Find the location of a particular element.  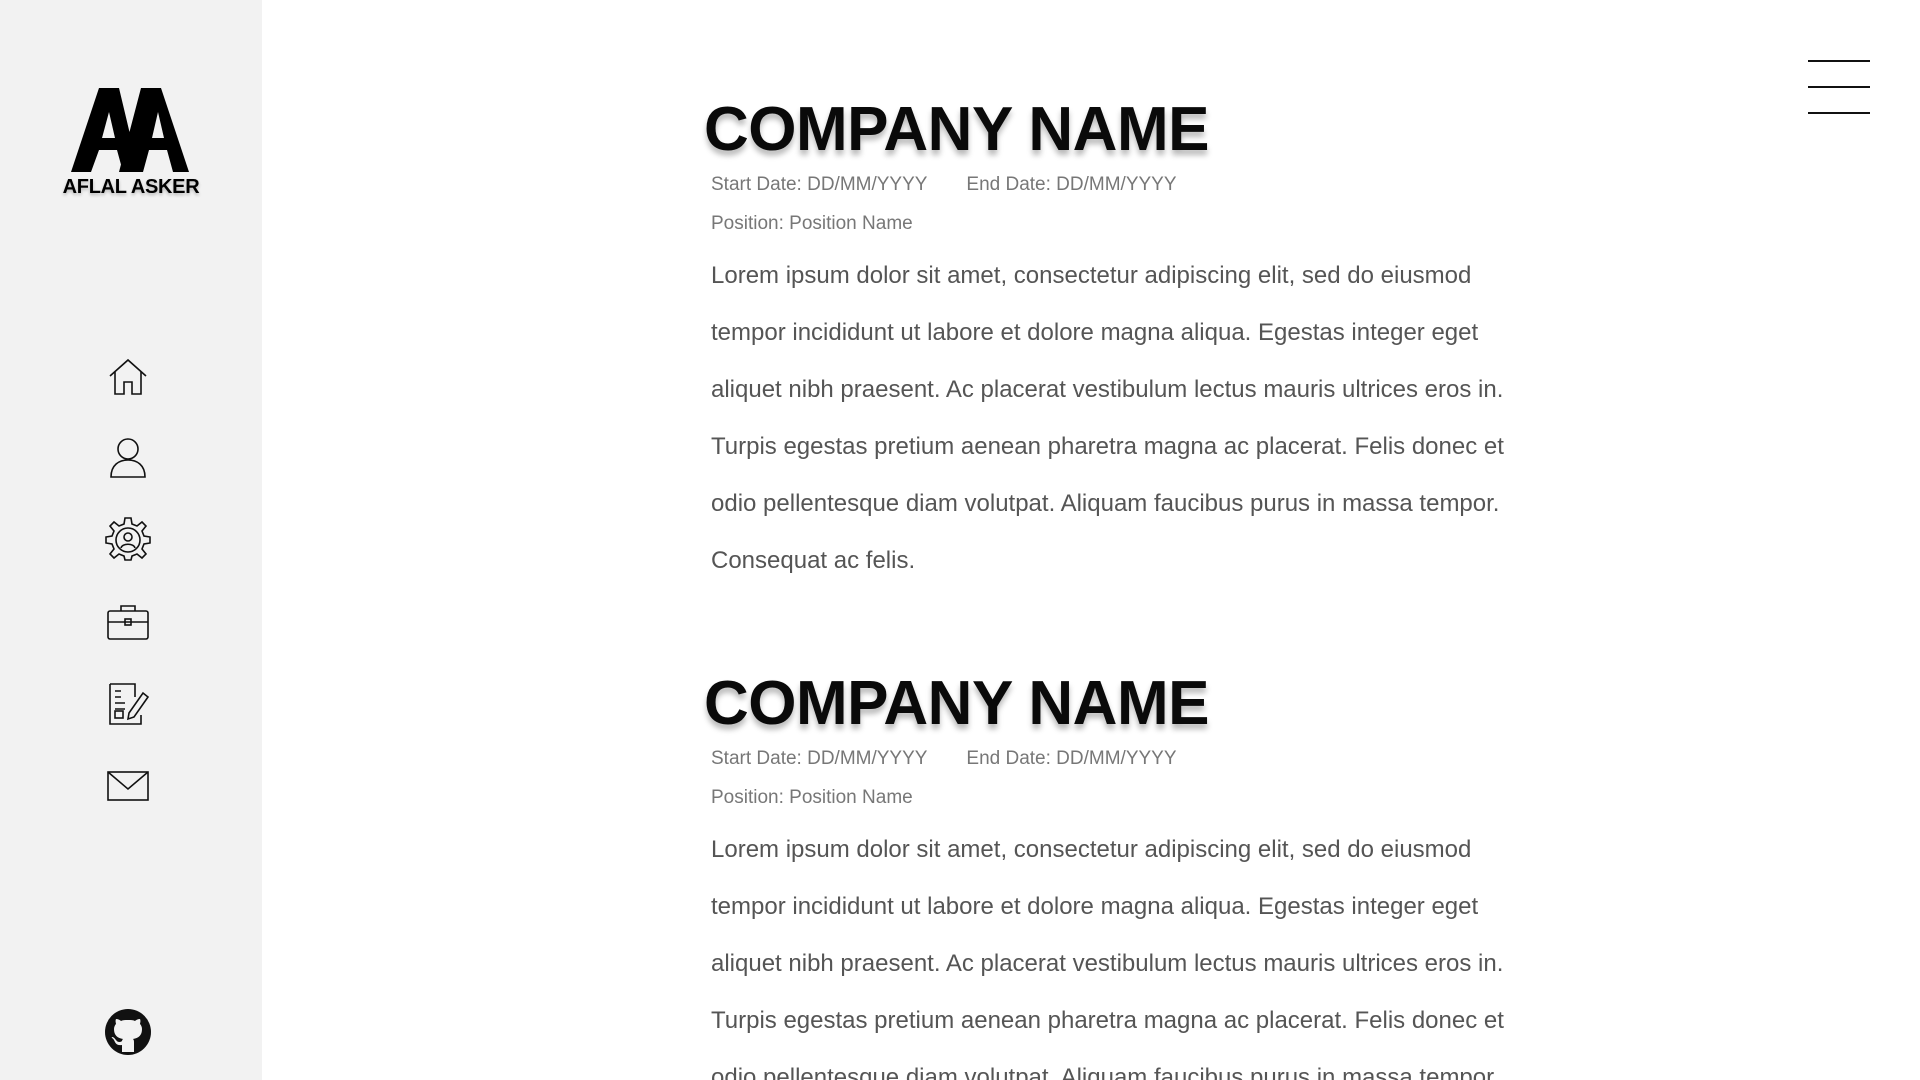

logo: AFLAL ASKER is located at coordinates (131, 142).